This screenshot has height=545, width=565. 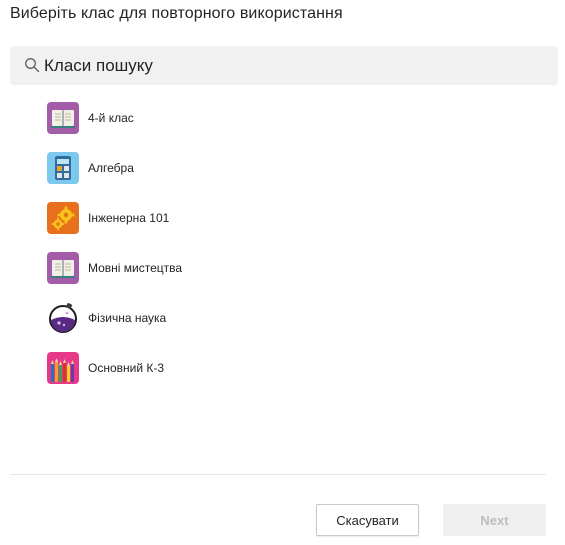 I want to click on class-item-4th-grade: 4-й клас, so click(x=207, y=118).